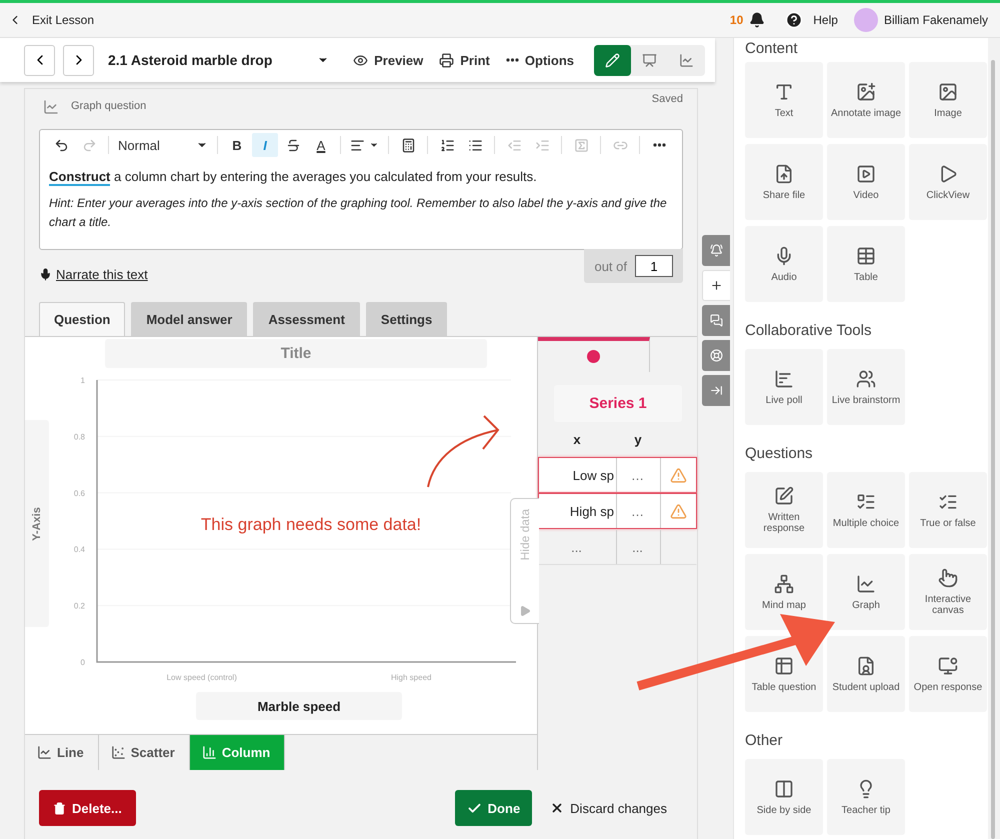 The height and width of the screenshot is (839, 1000). I want to click on block-tile: Graph, so click(866, 592).